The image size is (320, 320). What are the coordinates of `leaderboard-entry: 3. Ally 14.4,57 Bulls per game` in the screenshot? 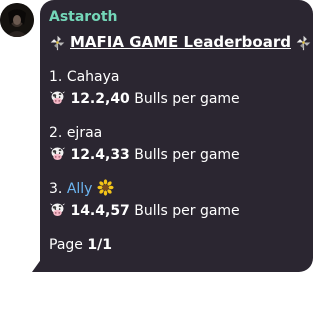 It's located at (176, 200).